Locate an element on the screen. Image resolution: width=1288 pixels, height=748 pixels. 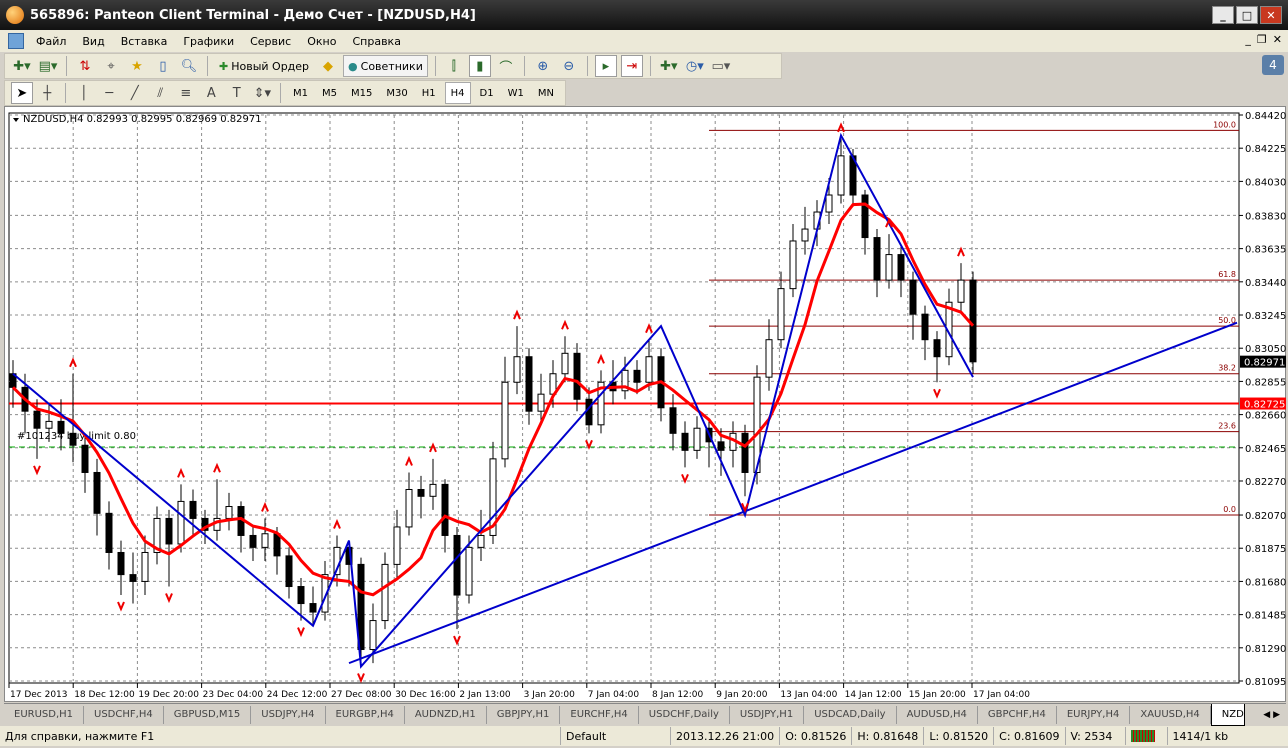
chart-tab: USDCAD,Daily is located at coordinates (850, 714).